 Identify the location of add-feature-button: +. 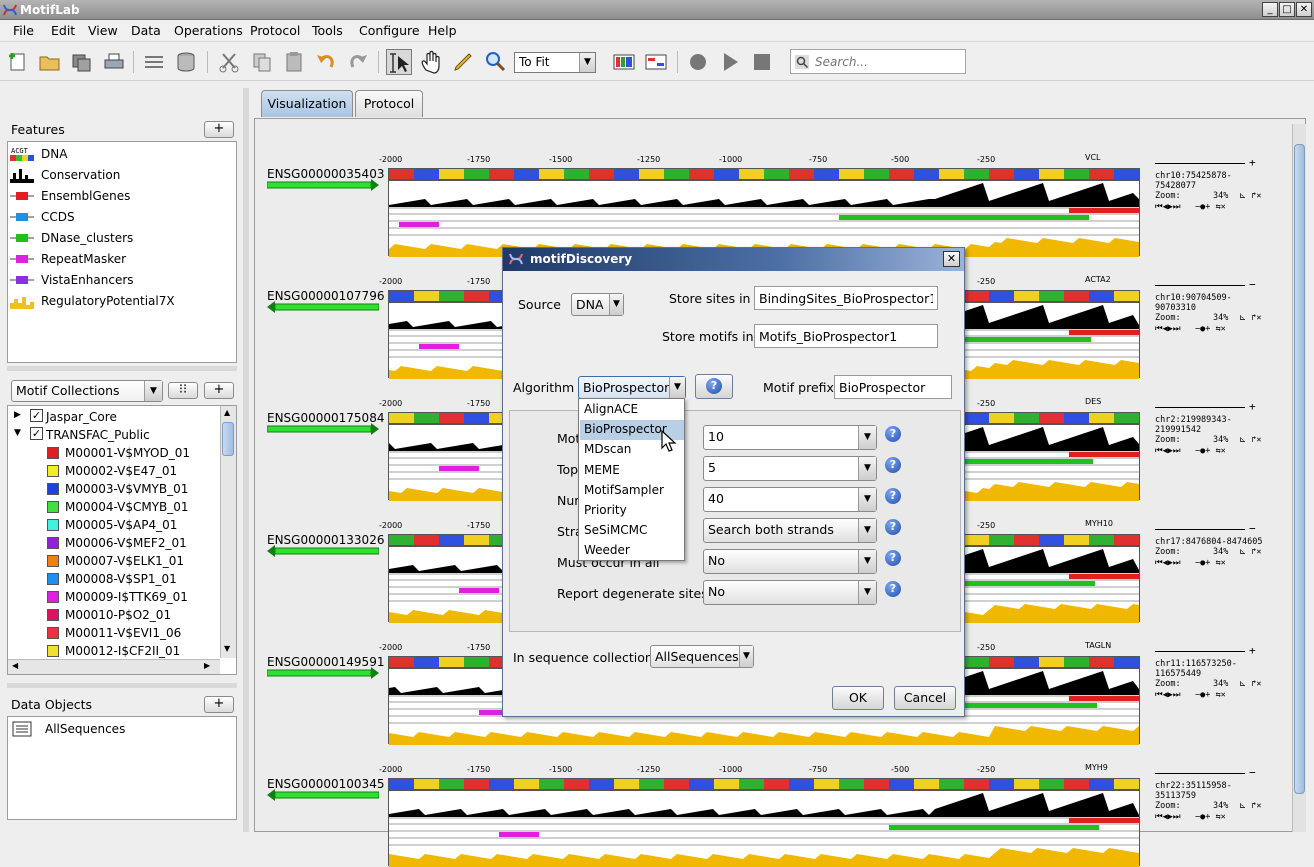
(219, 129).